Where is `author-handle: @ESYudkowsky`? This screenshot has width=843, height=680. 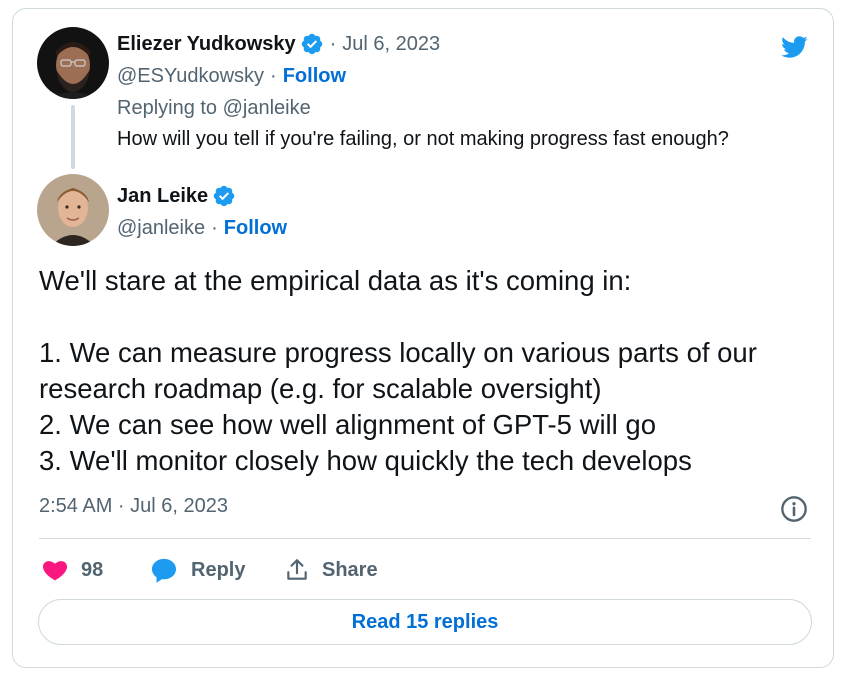 author-handle: @ESYudkowsky is located at coordinates (190, 76).